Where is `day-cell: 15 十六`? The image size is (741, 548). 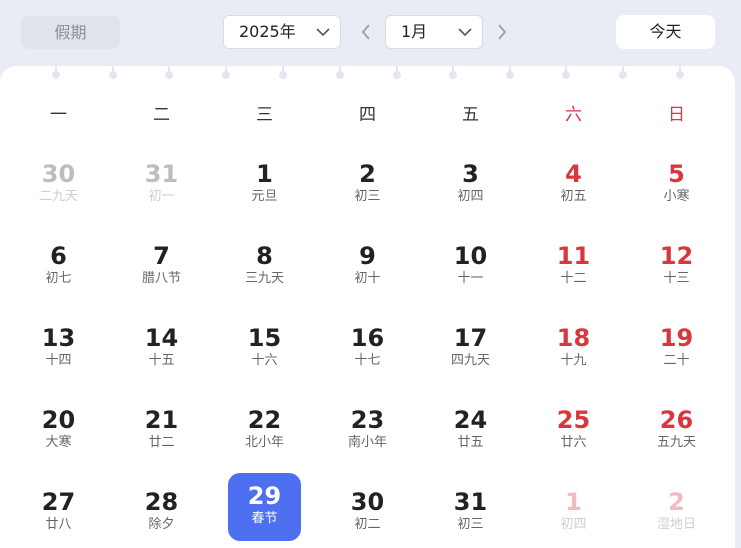 day-cell: 15 十六 is located at coordinates (264, 344).